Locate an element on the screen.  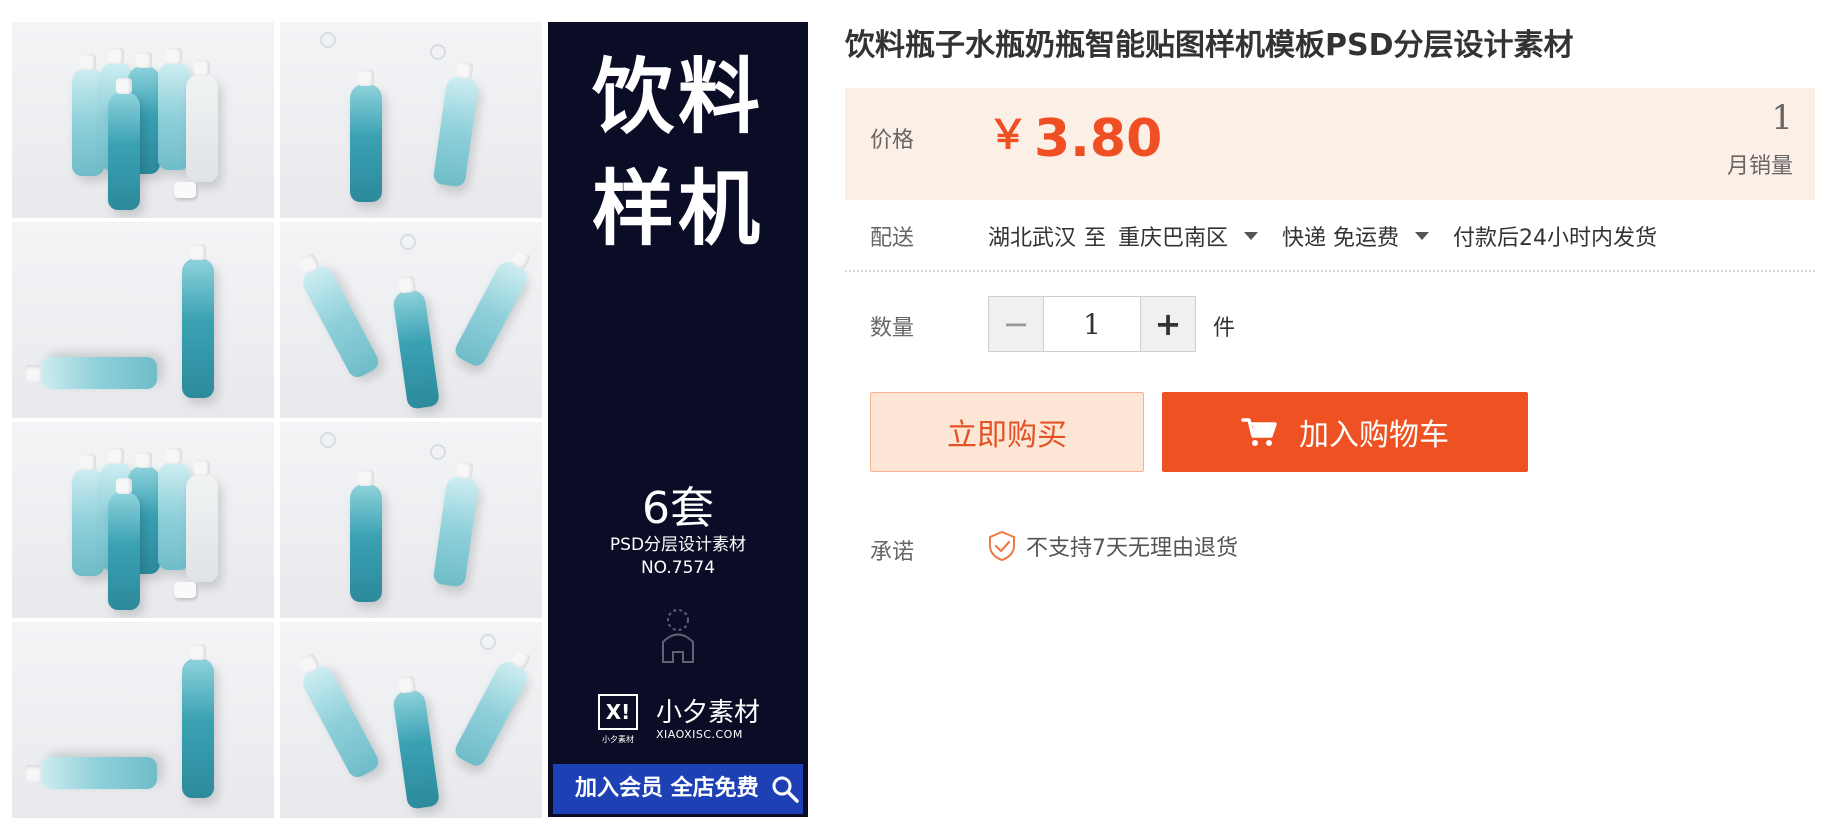
zoom-icon is located at coordinates (785, 789).